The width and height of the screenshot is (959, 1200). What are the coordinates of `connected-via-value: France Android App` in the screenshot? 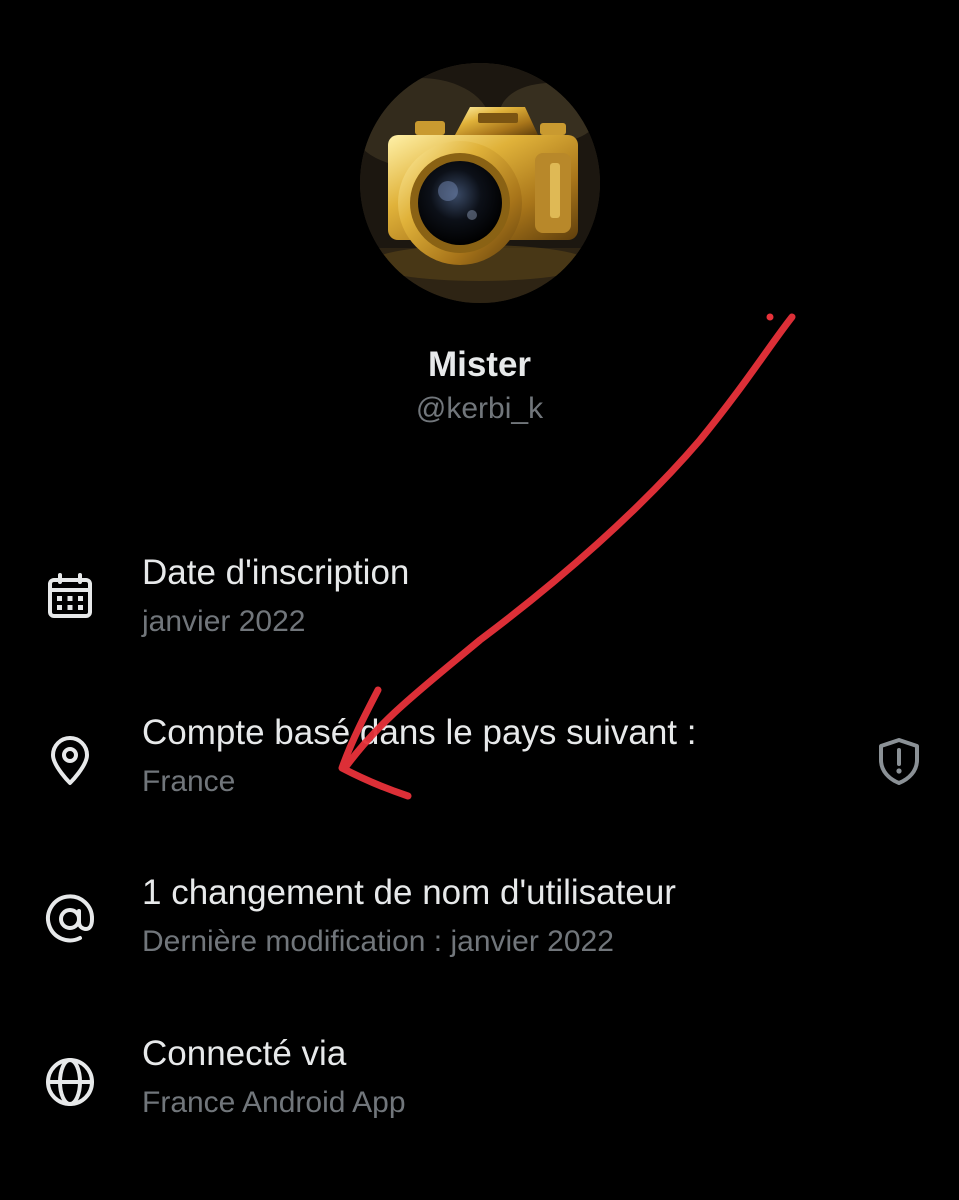 It's located at (274, 1102).